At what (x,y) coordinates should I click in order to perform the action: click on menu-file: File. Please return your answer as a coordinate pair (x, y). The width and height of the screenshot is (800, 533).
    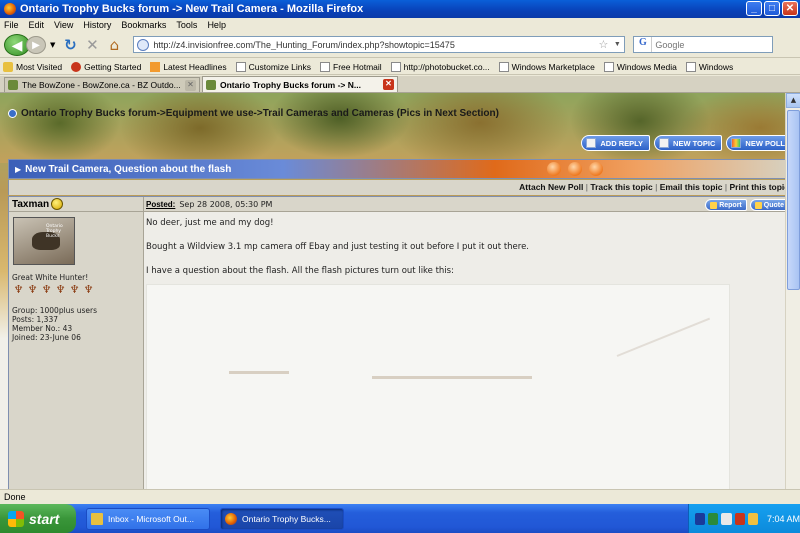
    Looking at the image, I should click on (11, 25).